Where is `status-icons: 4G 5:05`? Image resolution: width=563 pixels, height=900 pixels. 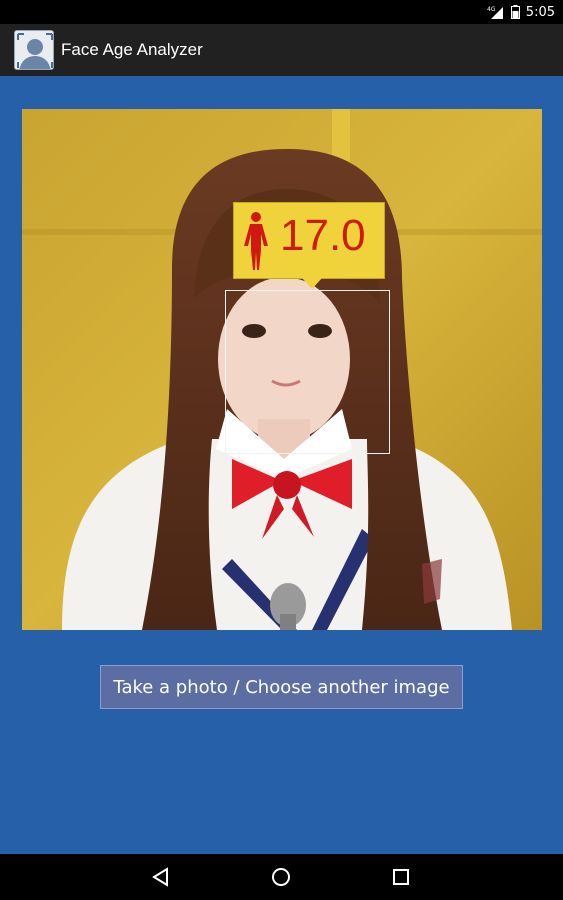
status-icons: 4G 5:05 is located at coordinates (521, 12).